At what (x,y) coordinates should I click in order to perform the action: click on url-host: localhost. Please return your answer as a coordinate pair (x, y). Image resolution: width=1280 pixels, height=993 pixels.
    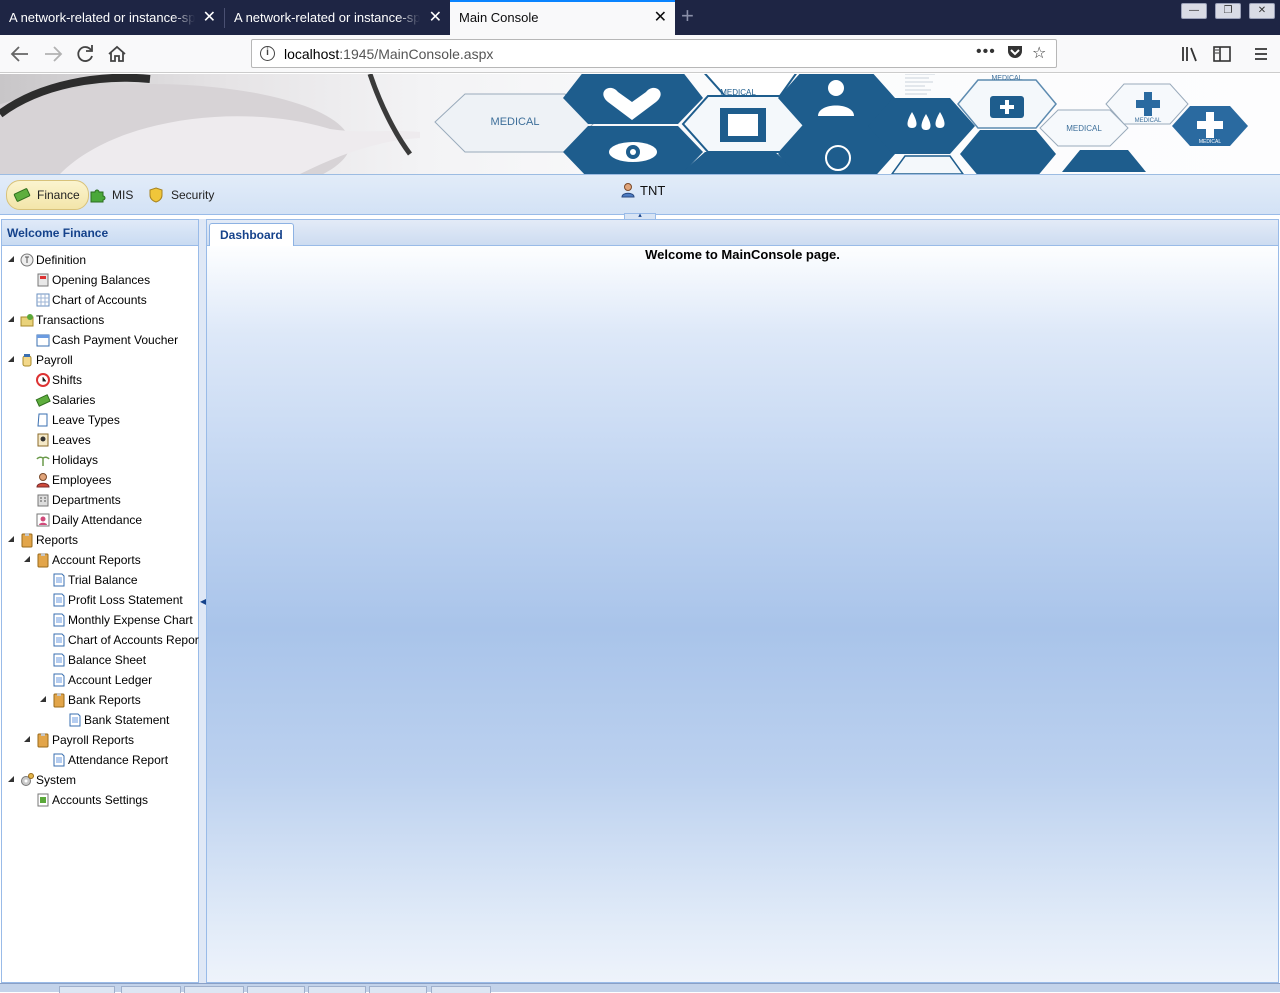
    Looking at the image, I should click on (312, 54).